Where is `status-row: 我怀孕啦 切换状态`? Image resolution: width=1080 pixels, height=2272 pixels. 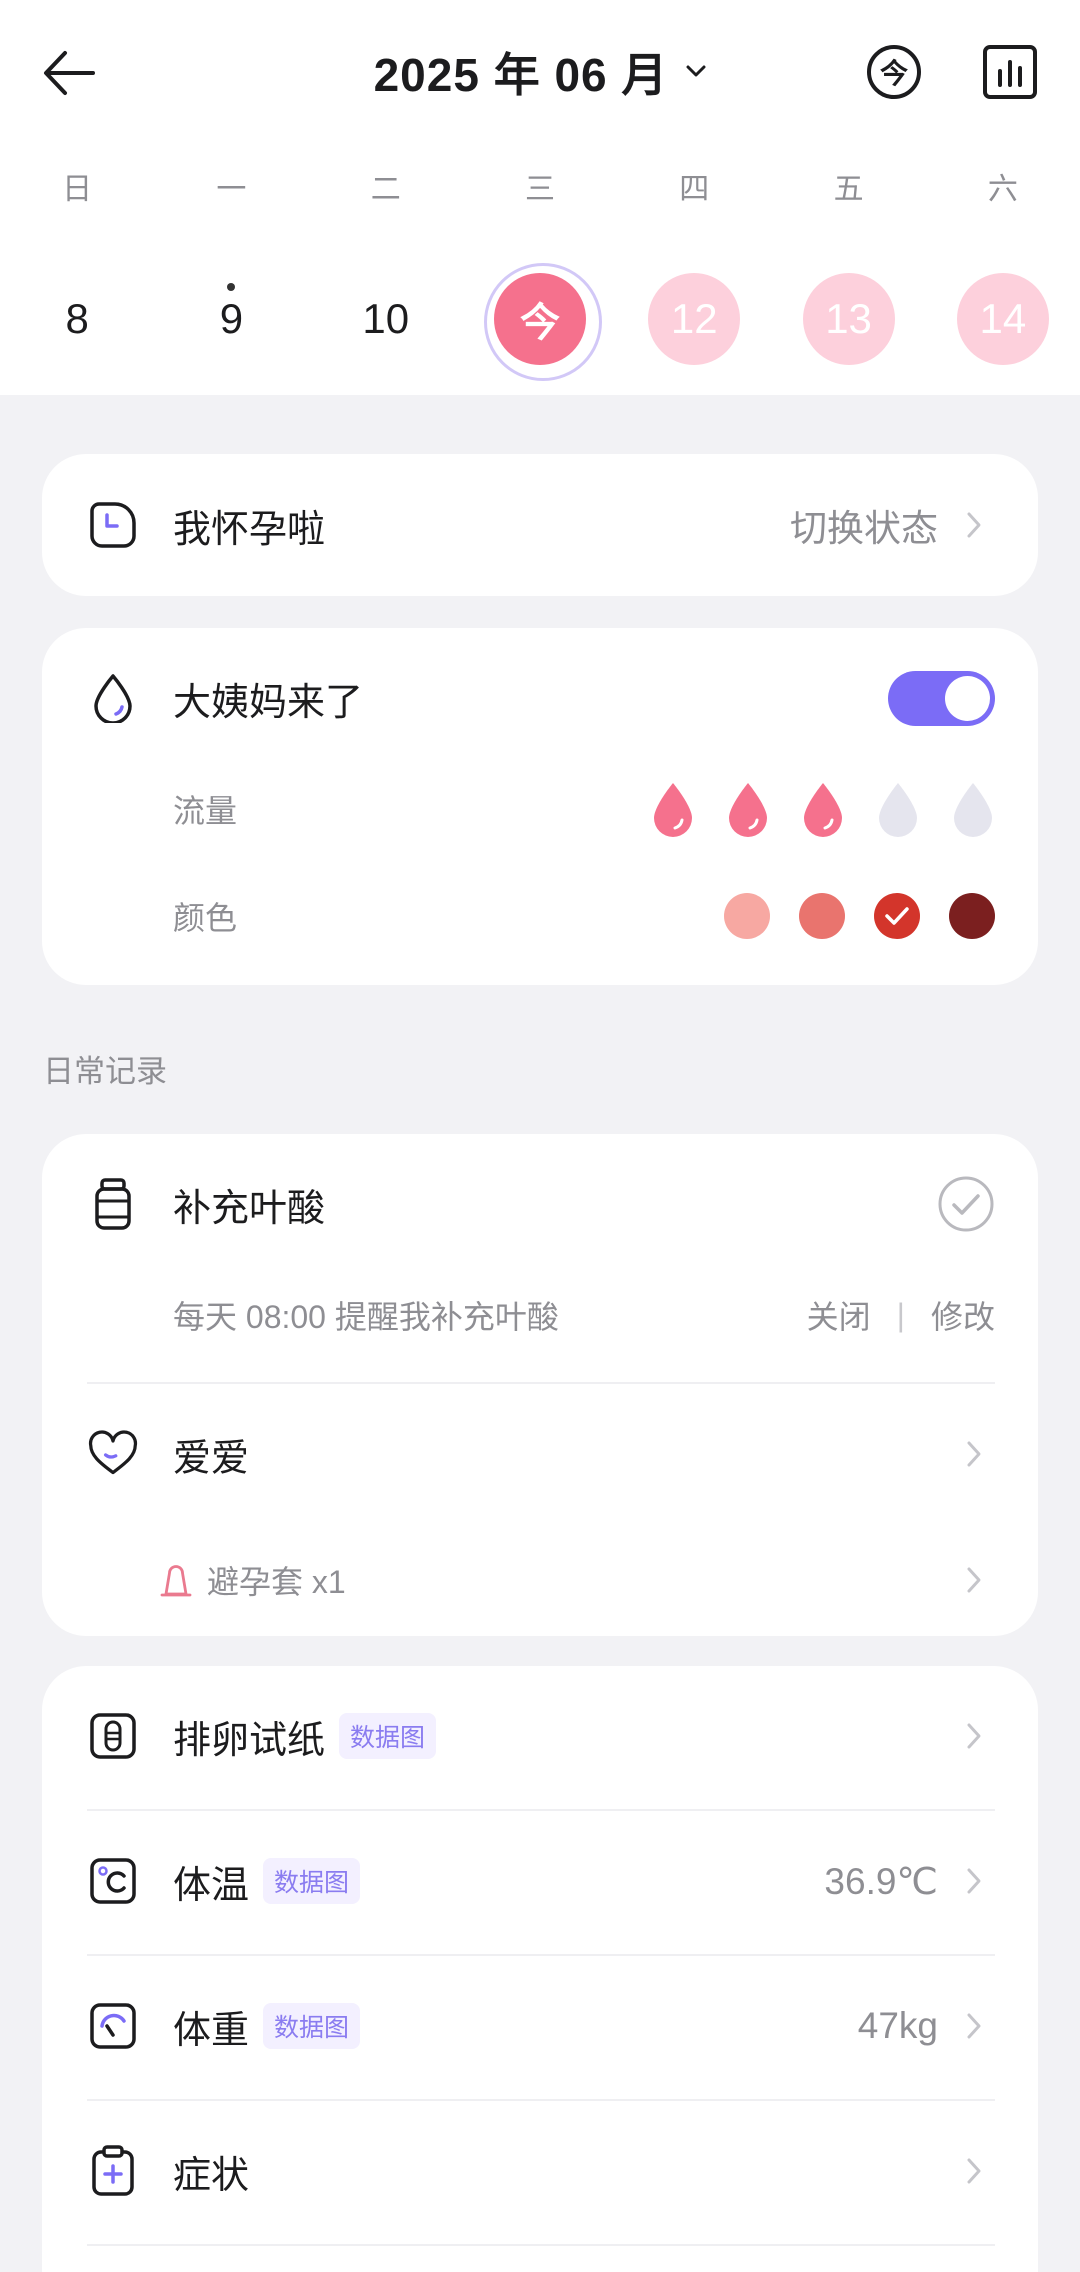
status-row: 我怀孕啦 切换状态 is located at coordinates (540, 525).